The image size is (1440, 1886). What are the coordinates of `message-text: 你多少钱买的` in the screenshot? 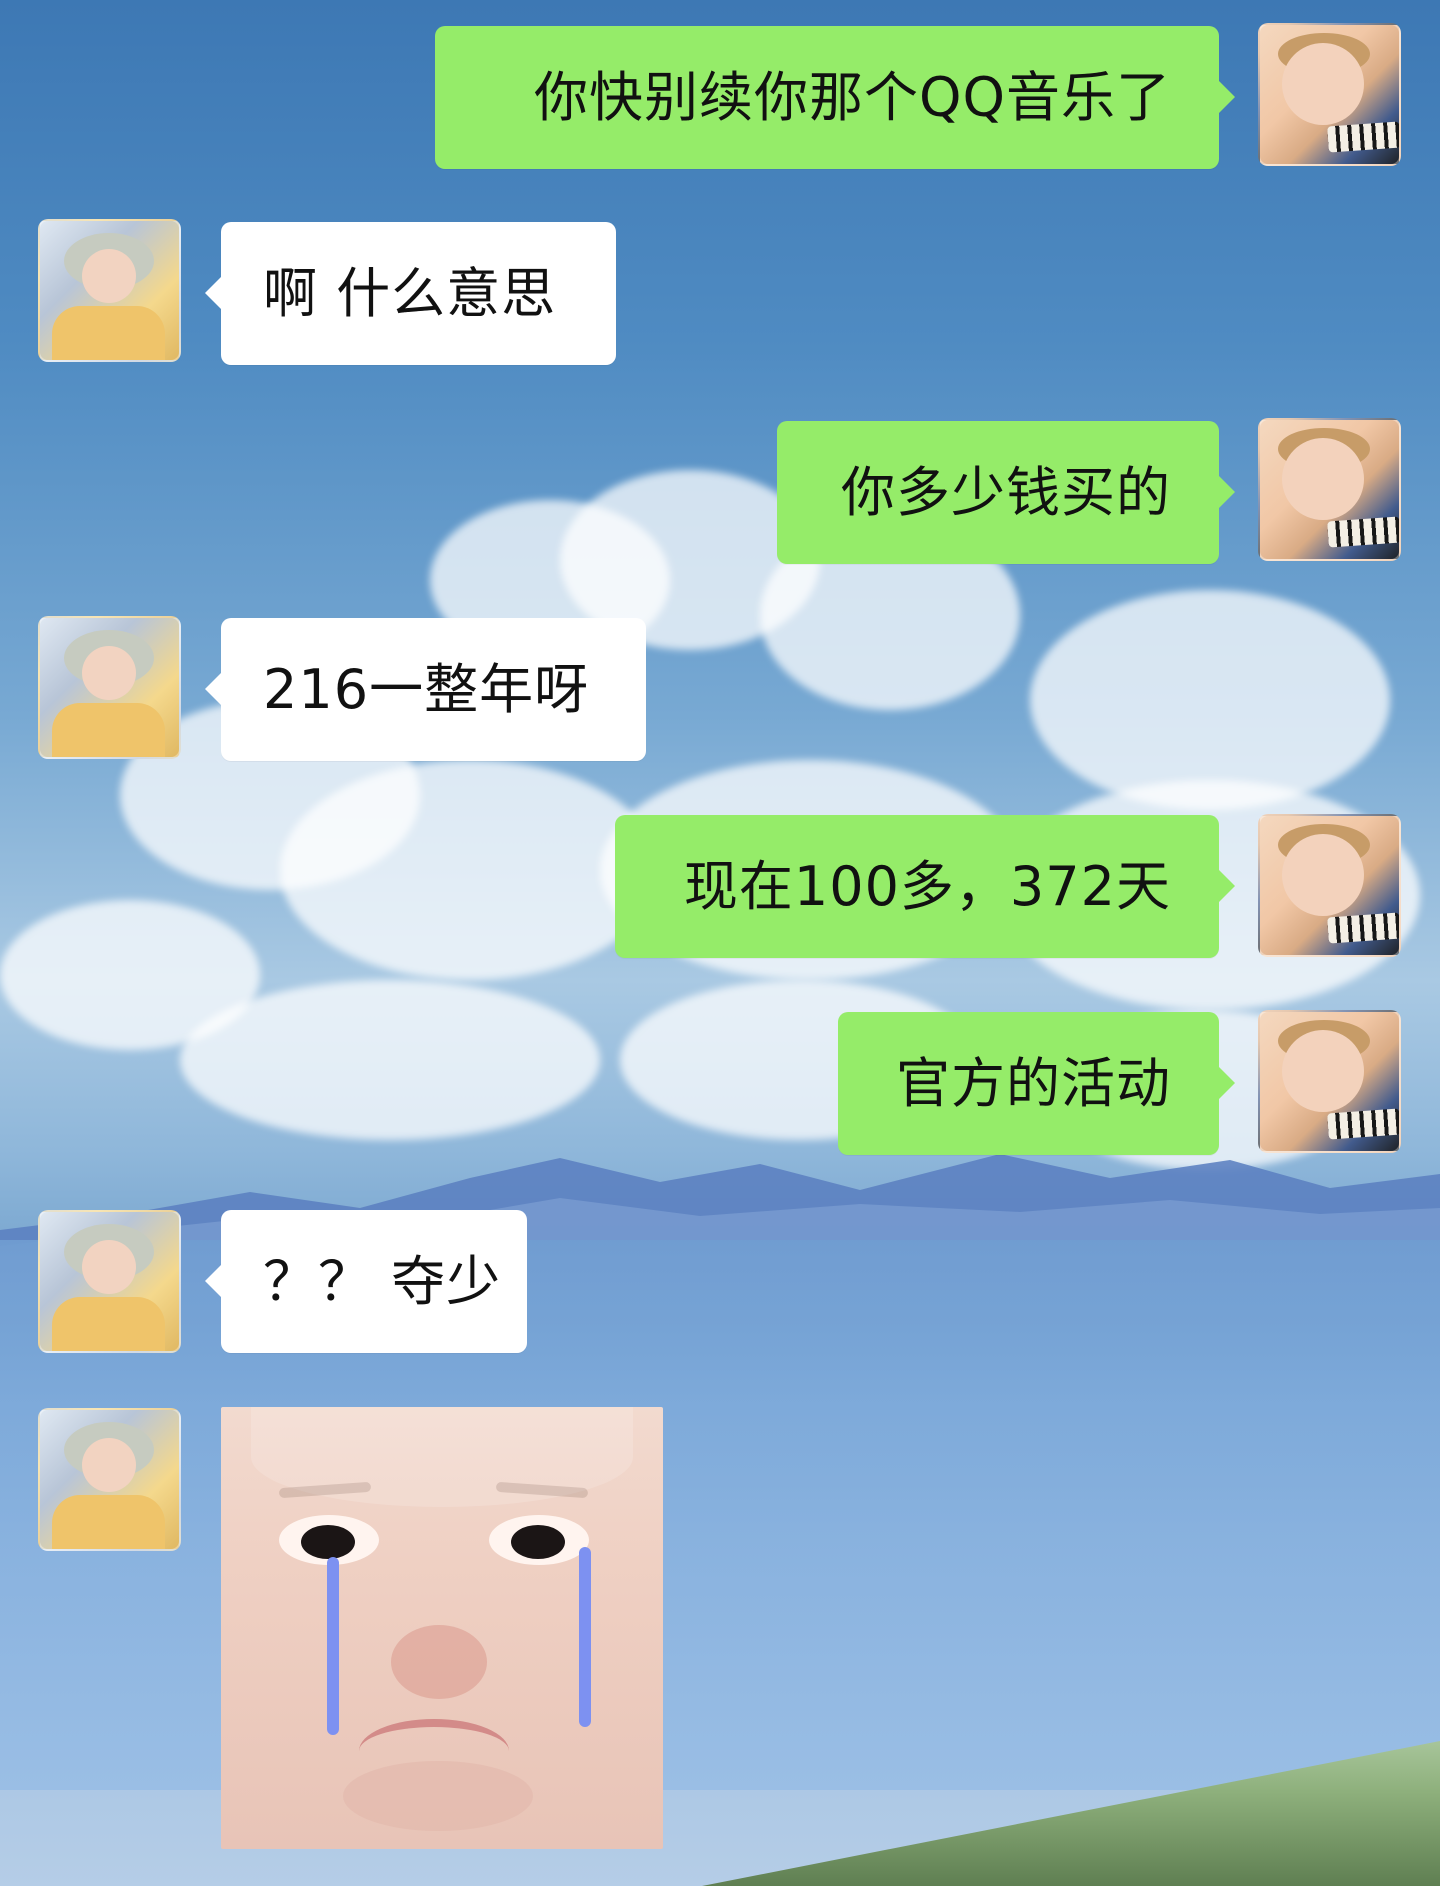 It's located at (1006, 492).